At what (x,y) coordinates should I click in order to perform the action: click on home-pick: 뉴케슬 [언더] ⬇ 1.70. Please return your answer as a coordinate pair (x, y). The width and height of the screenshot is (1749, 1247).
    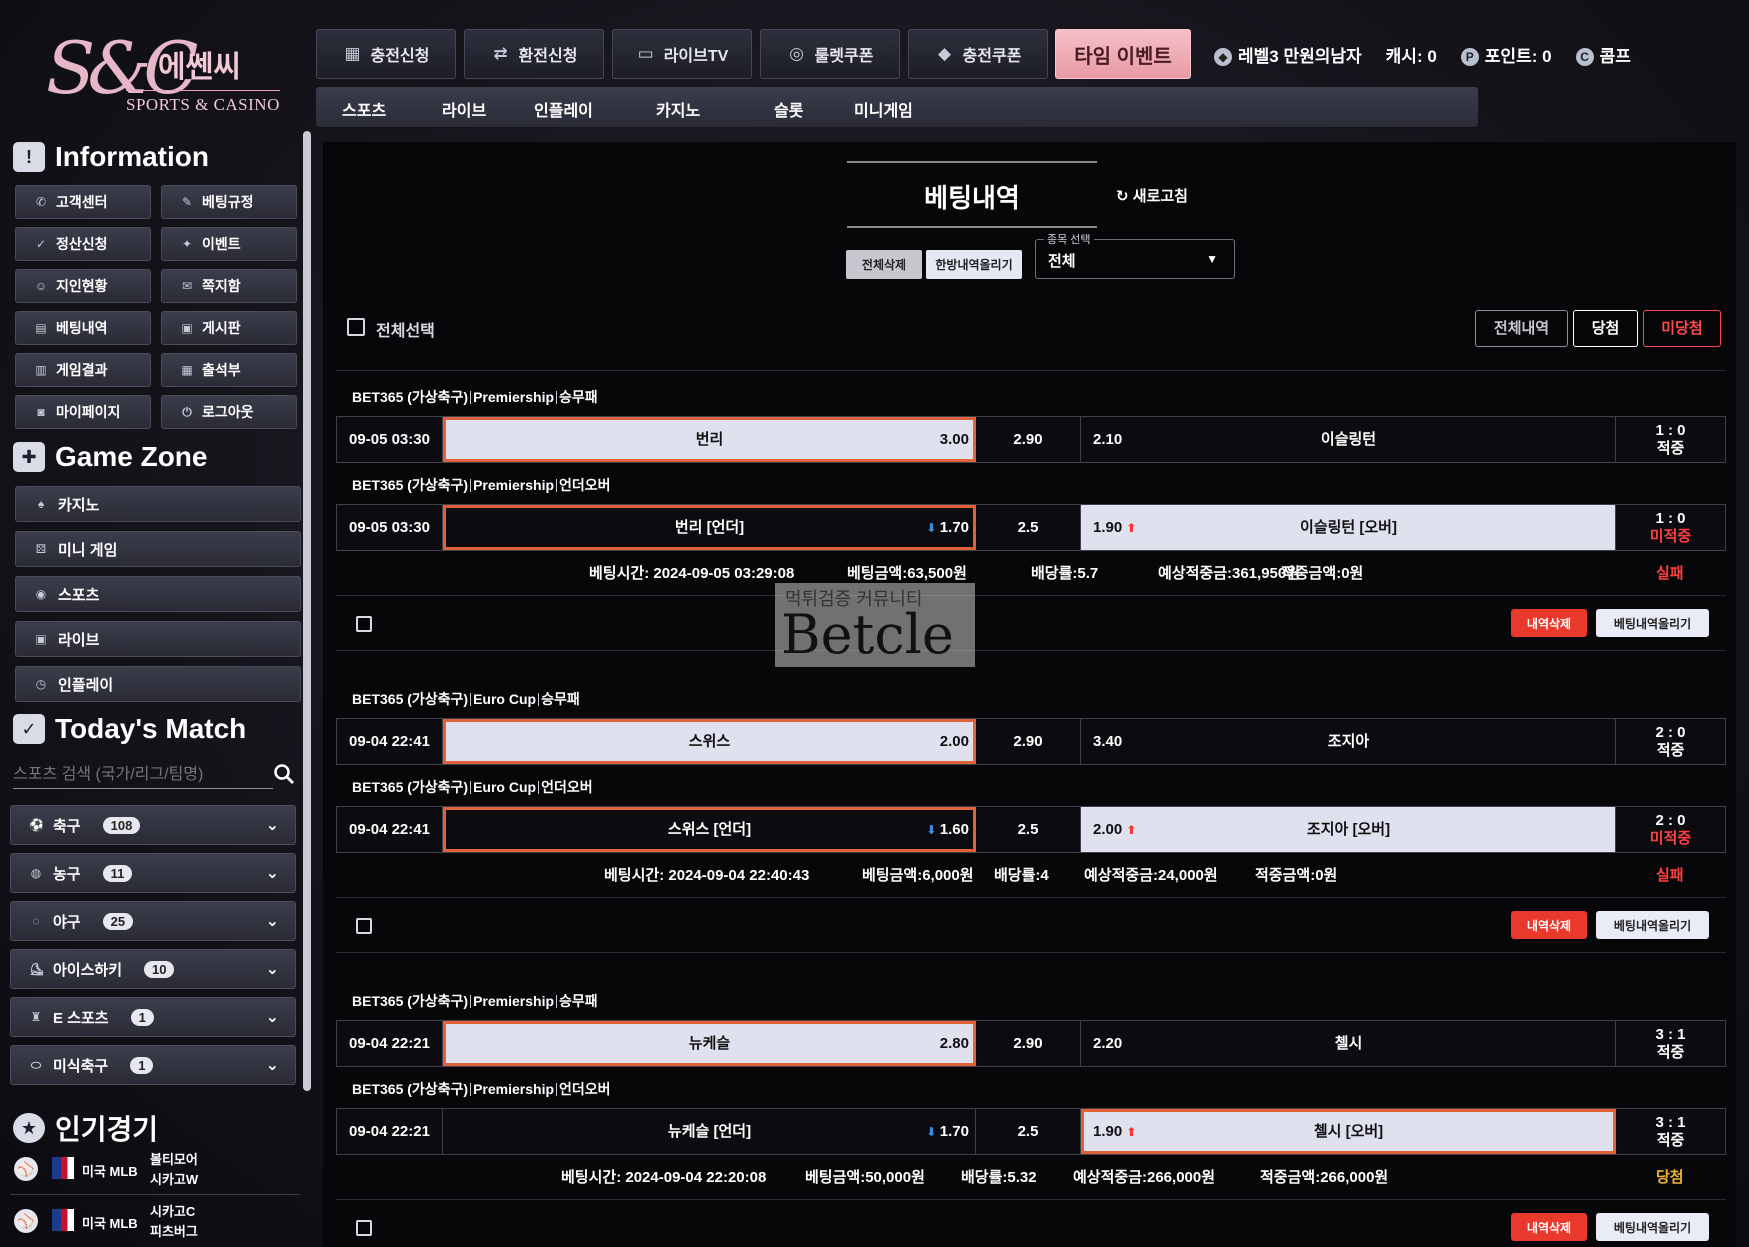
    Looking at the image, I should click on (709, 1131).